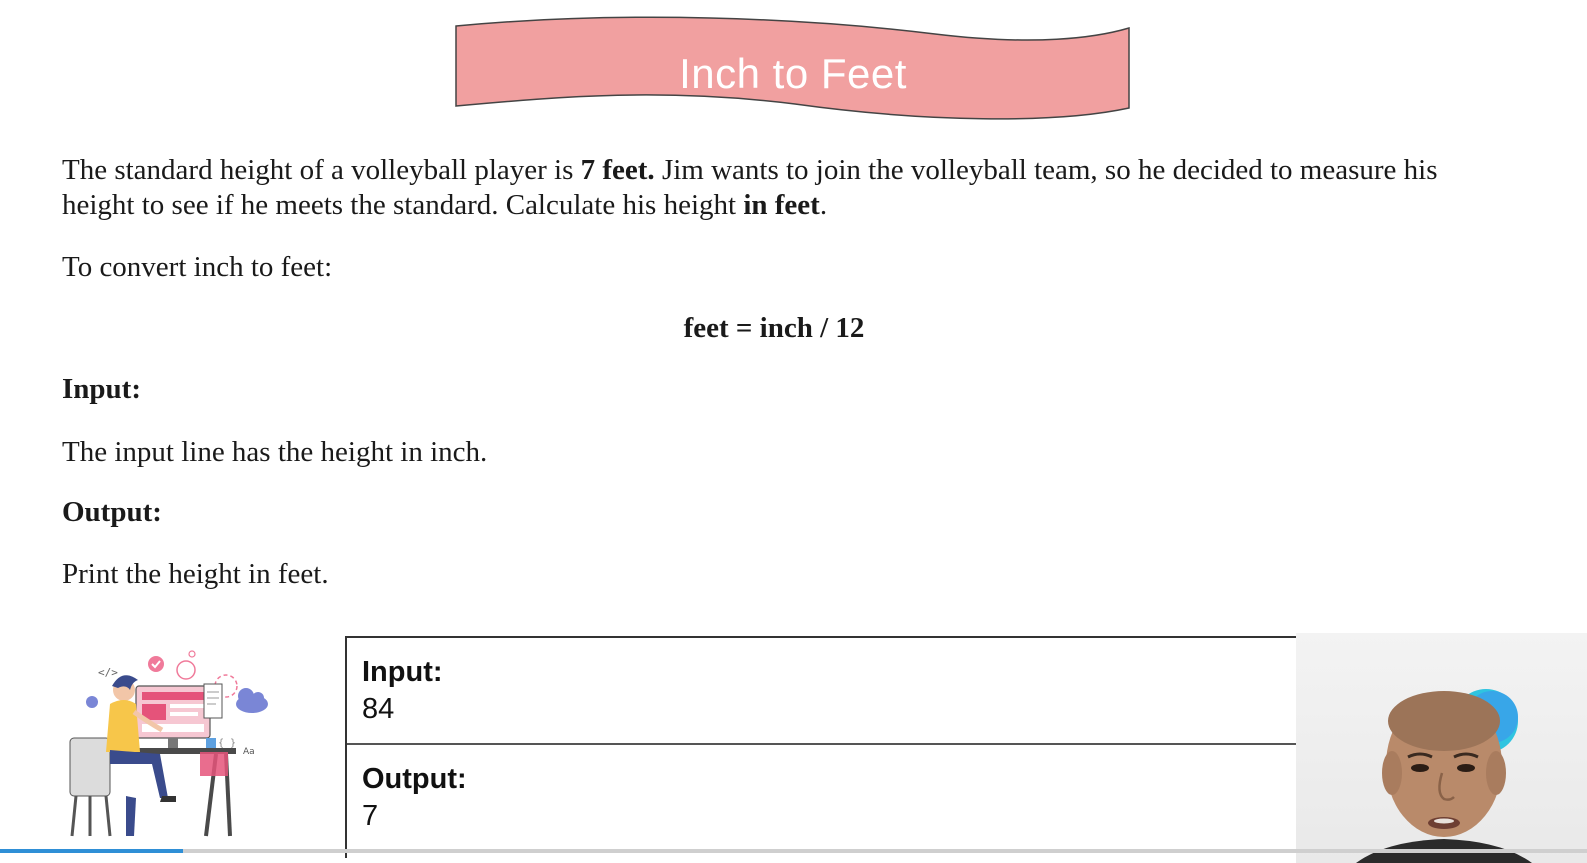  What do you see at coordinates (617, 170) in the screenshot?
I see `intro-bold-1: 7 feet.` at bounding box center [617, 170].